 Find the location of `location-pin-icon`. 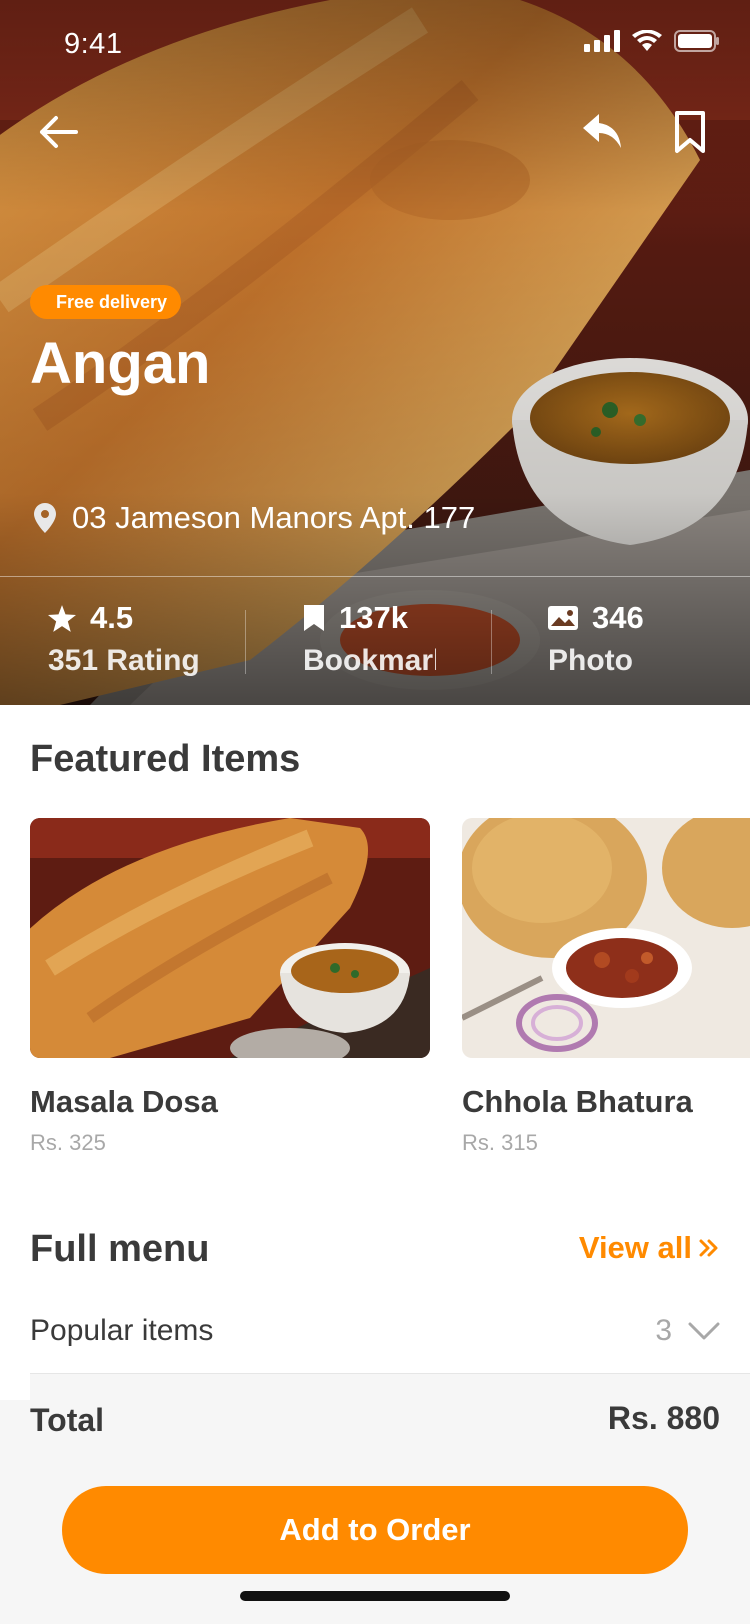

location-pin-icon is located at coordinates (45, 518).